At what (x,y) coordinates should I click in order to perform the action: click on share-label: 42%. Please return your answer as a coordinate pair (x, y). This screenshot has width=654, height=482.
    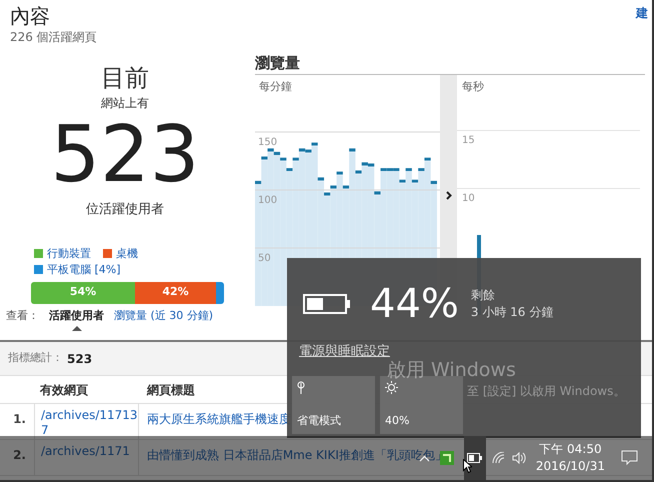
    Looking at the image, I should click on (175, 292).